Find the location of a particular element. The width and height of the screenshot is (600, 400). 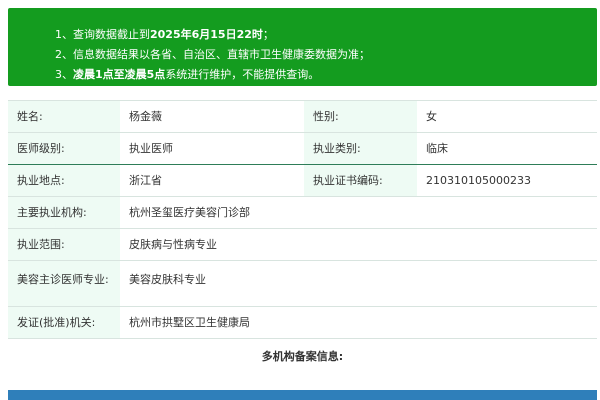

multi-institution-title: 多机构备案信息: is located at coordinates (302, 356).